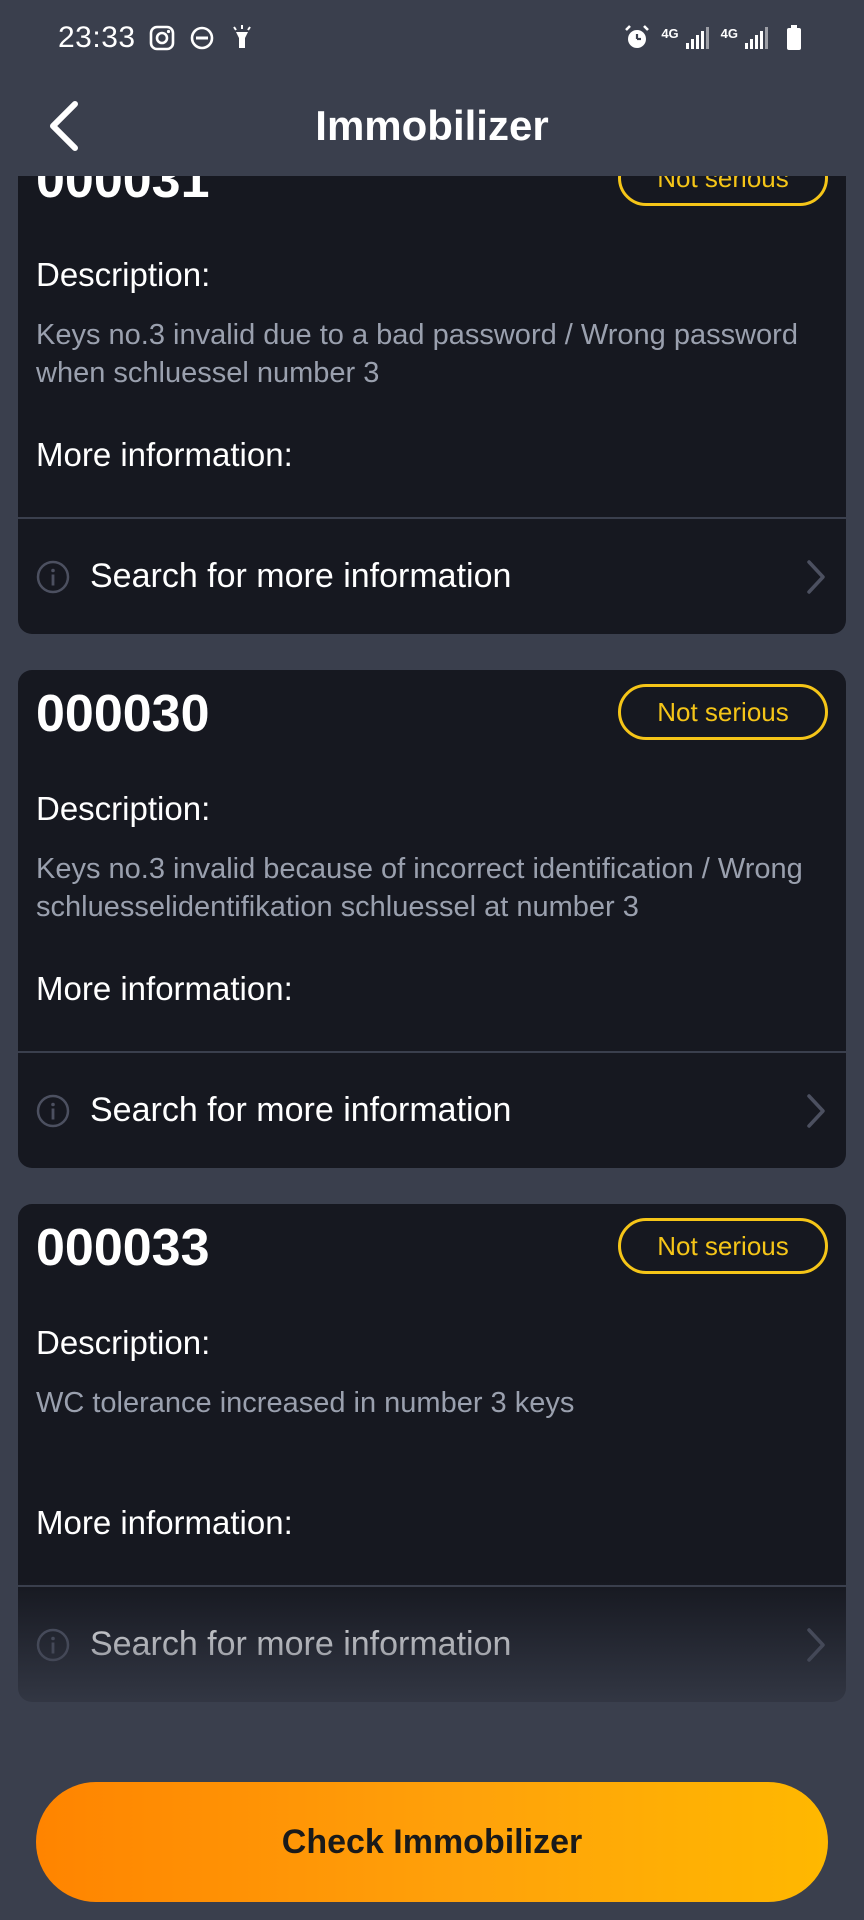 This screenshot has height=1920, width=864. I want to click on status-right: 4G 4G, so click(715, 38).